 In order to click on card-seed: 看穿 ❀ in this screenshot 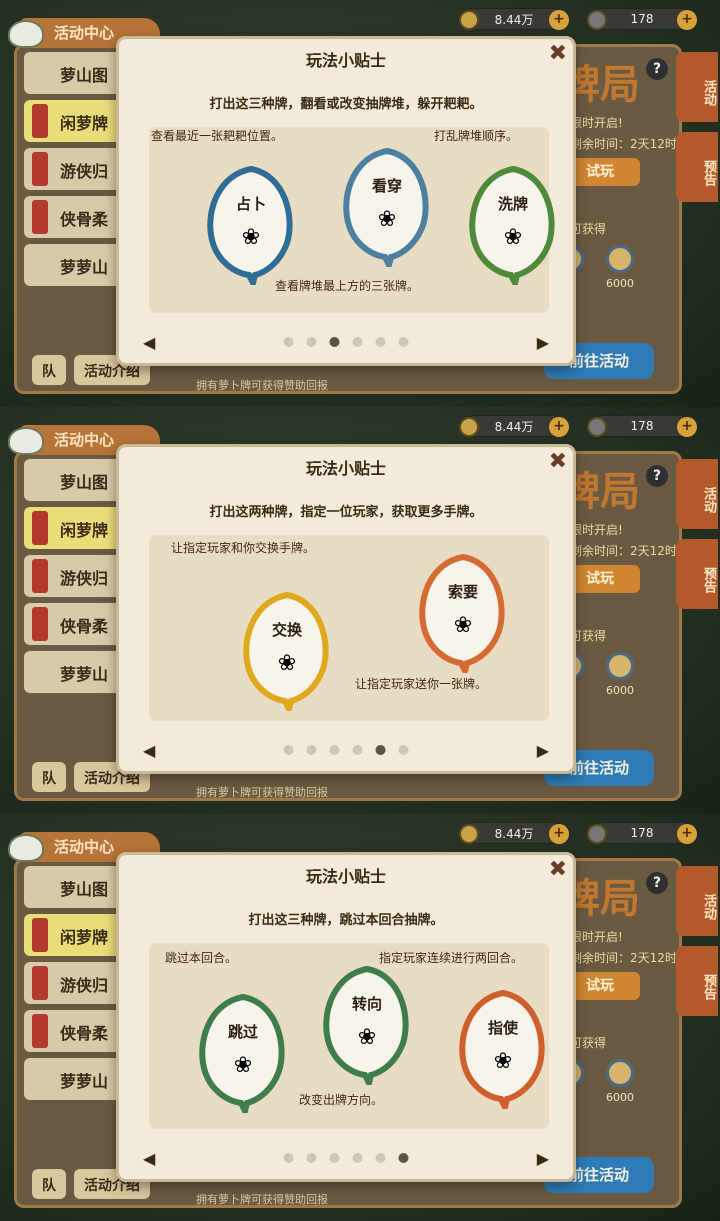, I will do `click(387, 210)`.